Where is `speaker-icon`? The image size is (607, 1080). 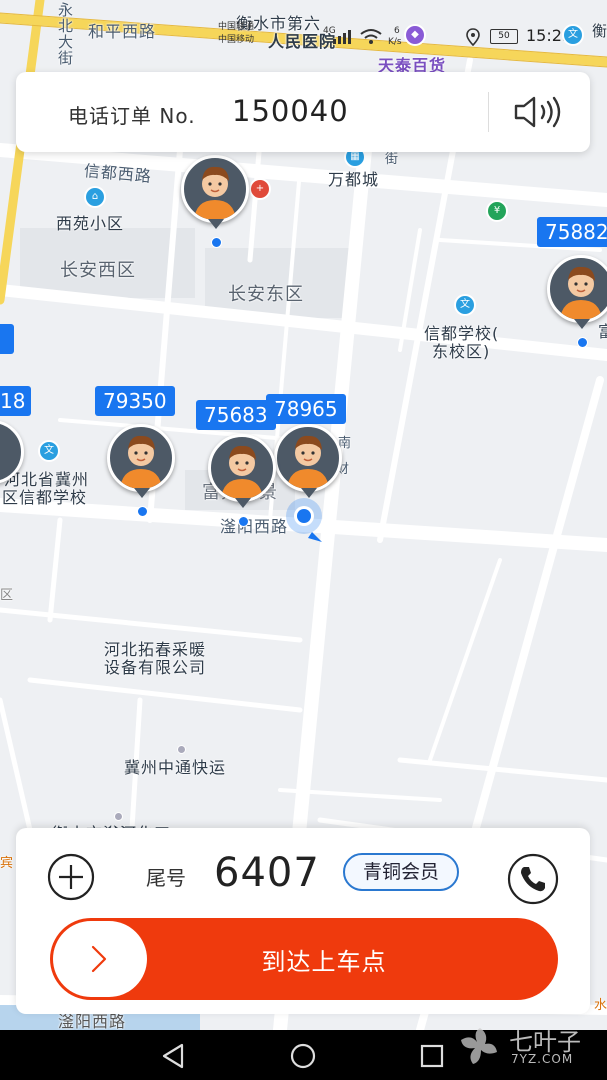
speaker-icon is located at coordinates (540, 112).